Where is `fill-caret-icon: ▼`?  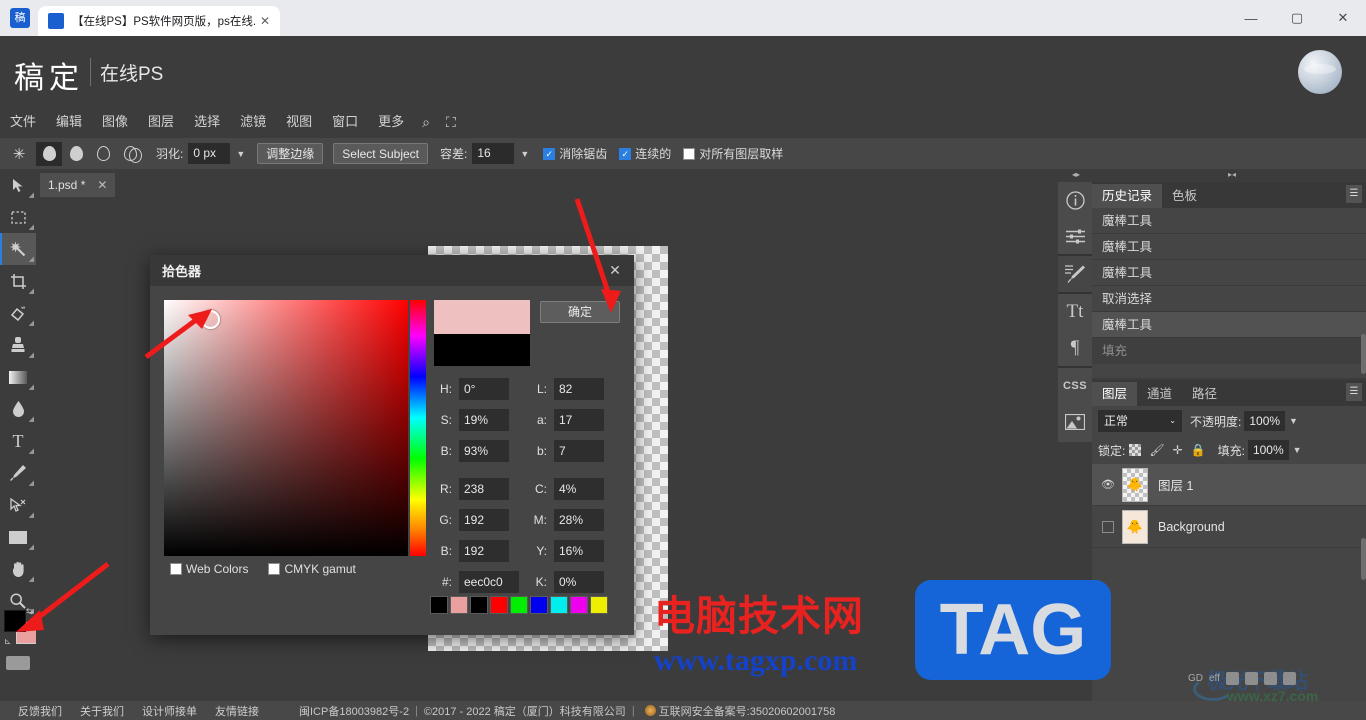 fill-caret-icon: ▼ is located at coordinates (1297, 450).